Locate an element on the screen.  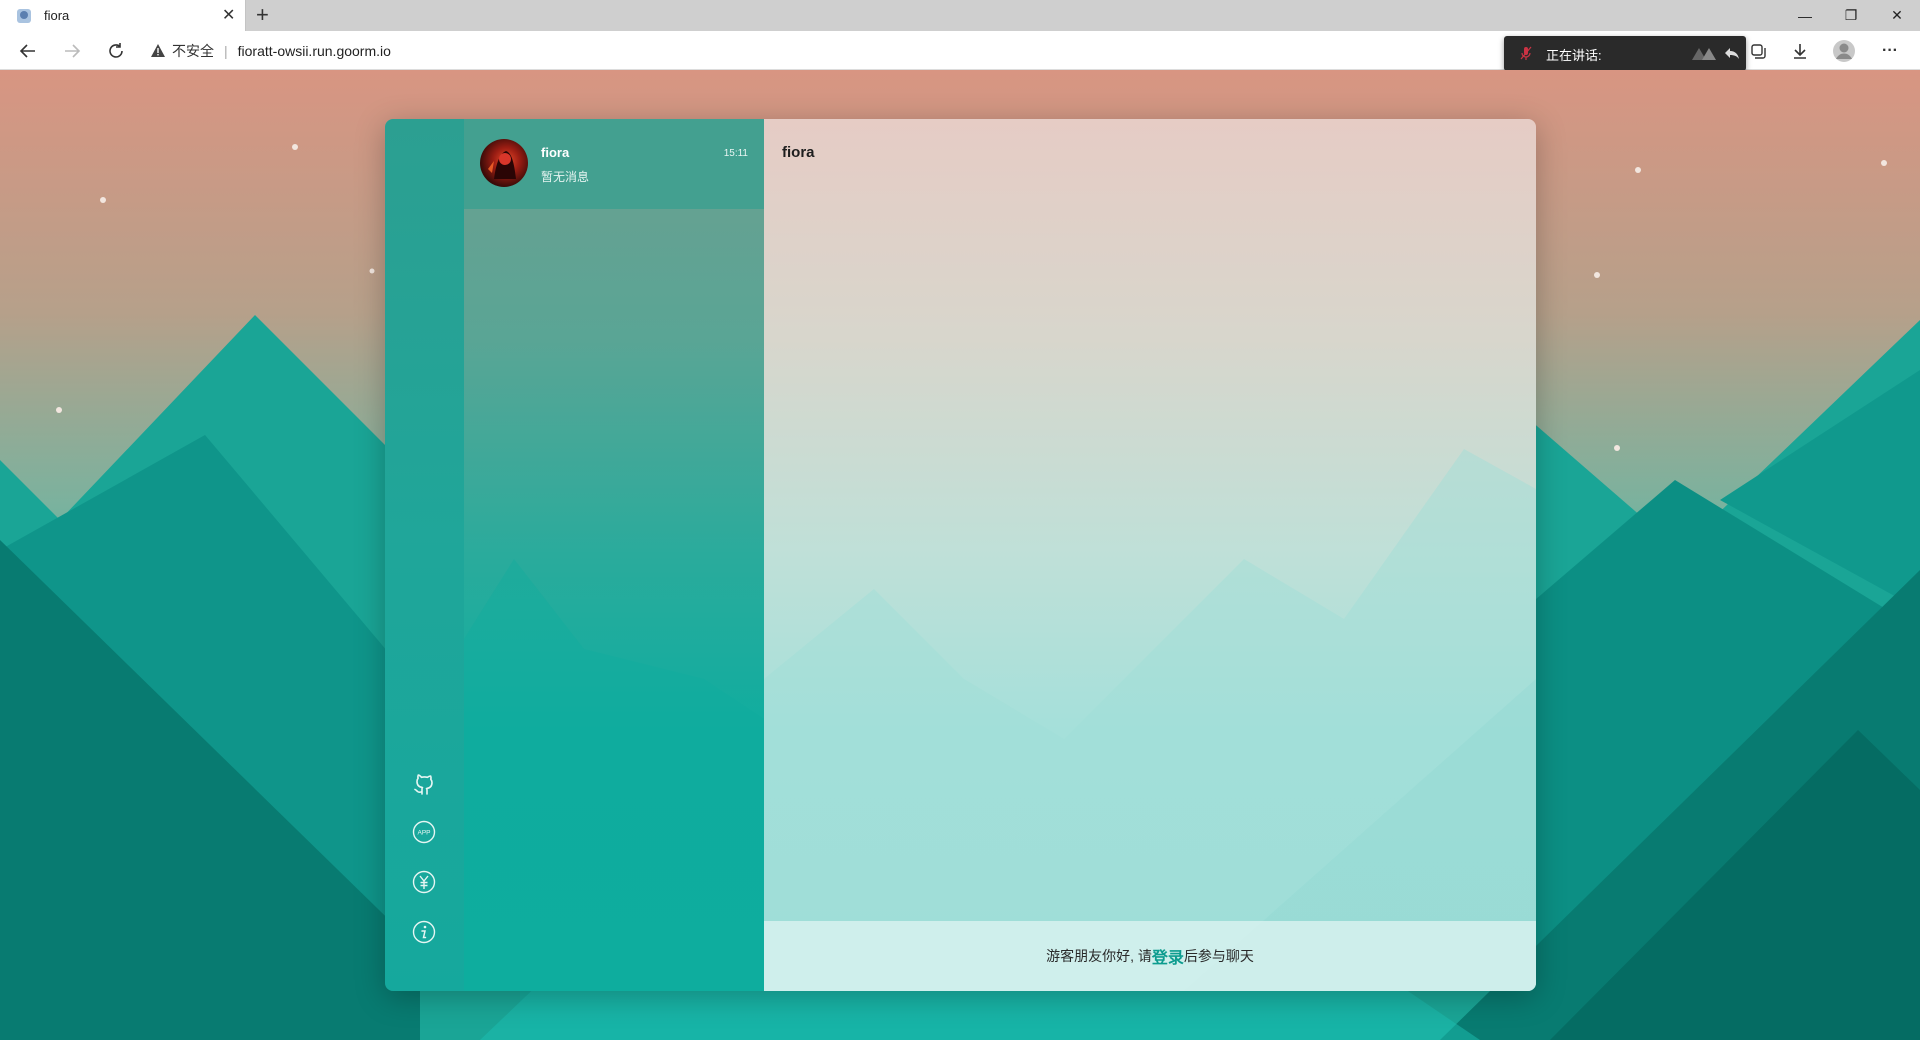
back-arrow-icon is located at coordinates (27, 51).